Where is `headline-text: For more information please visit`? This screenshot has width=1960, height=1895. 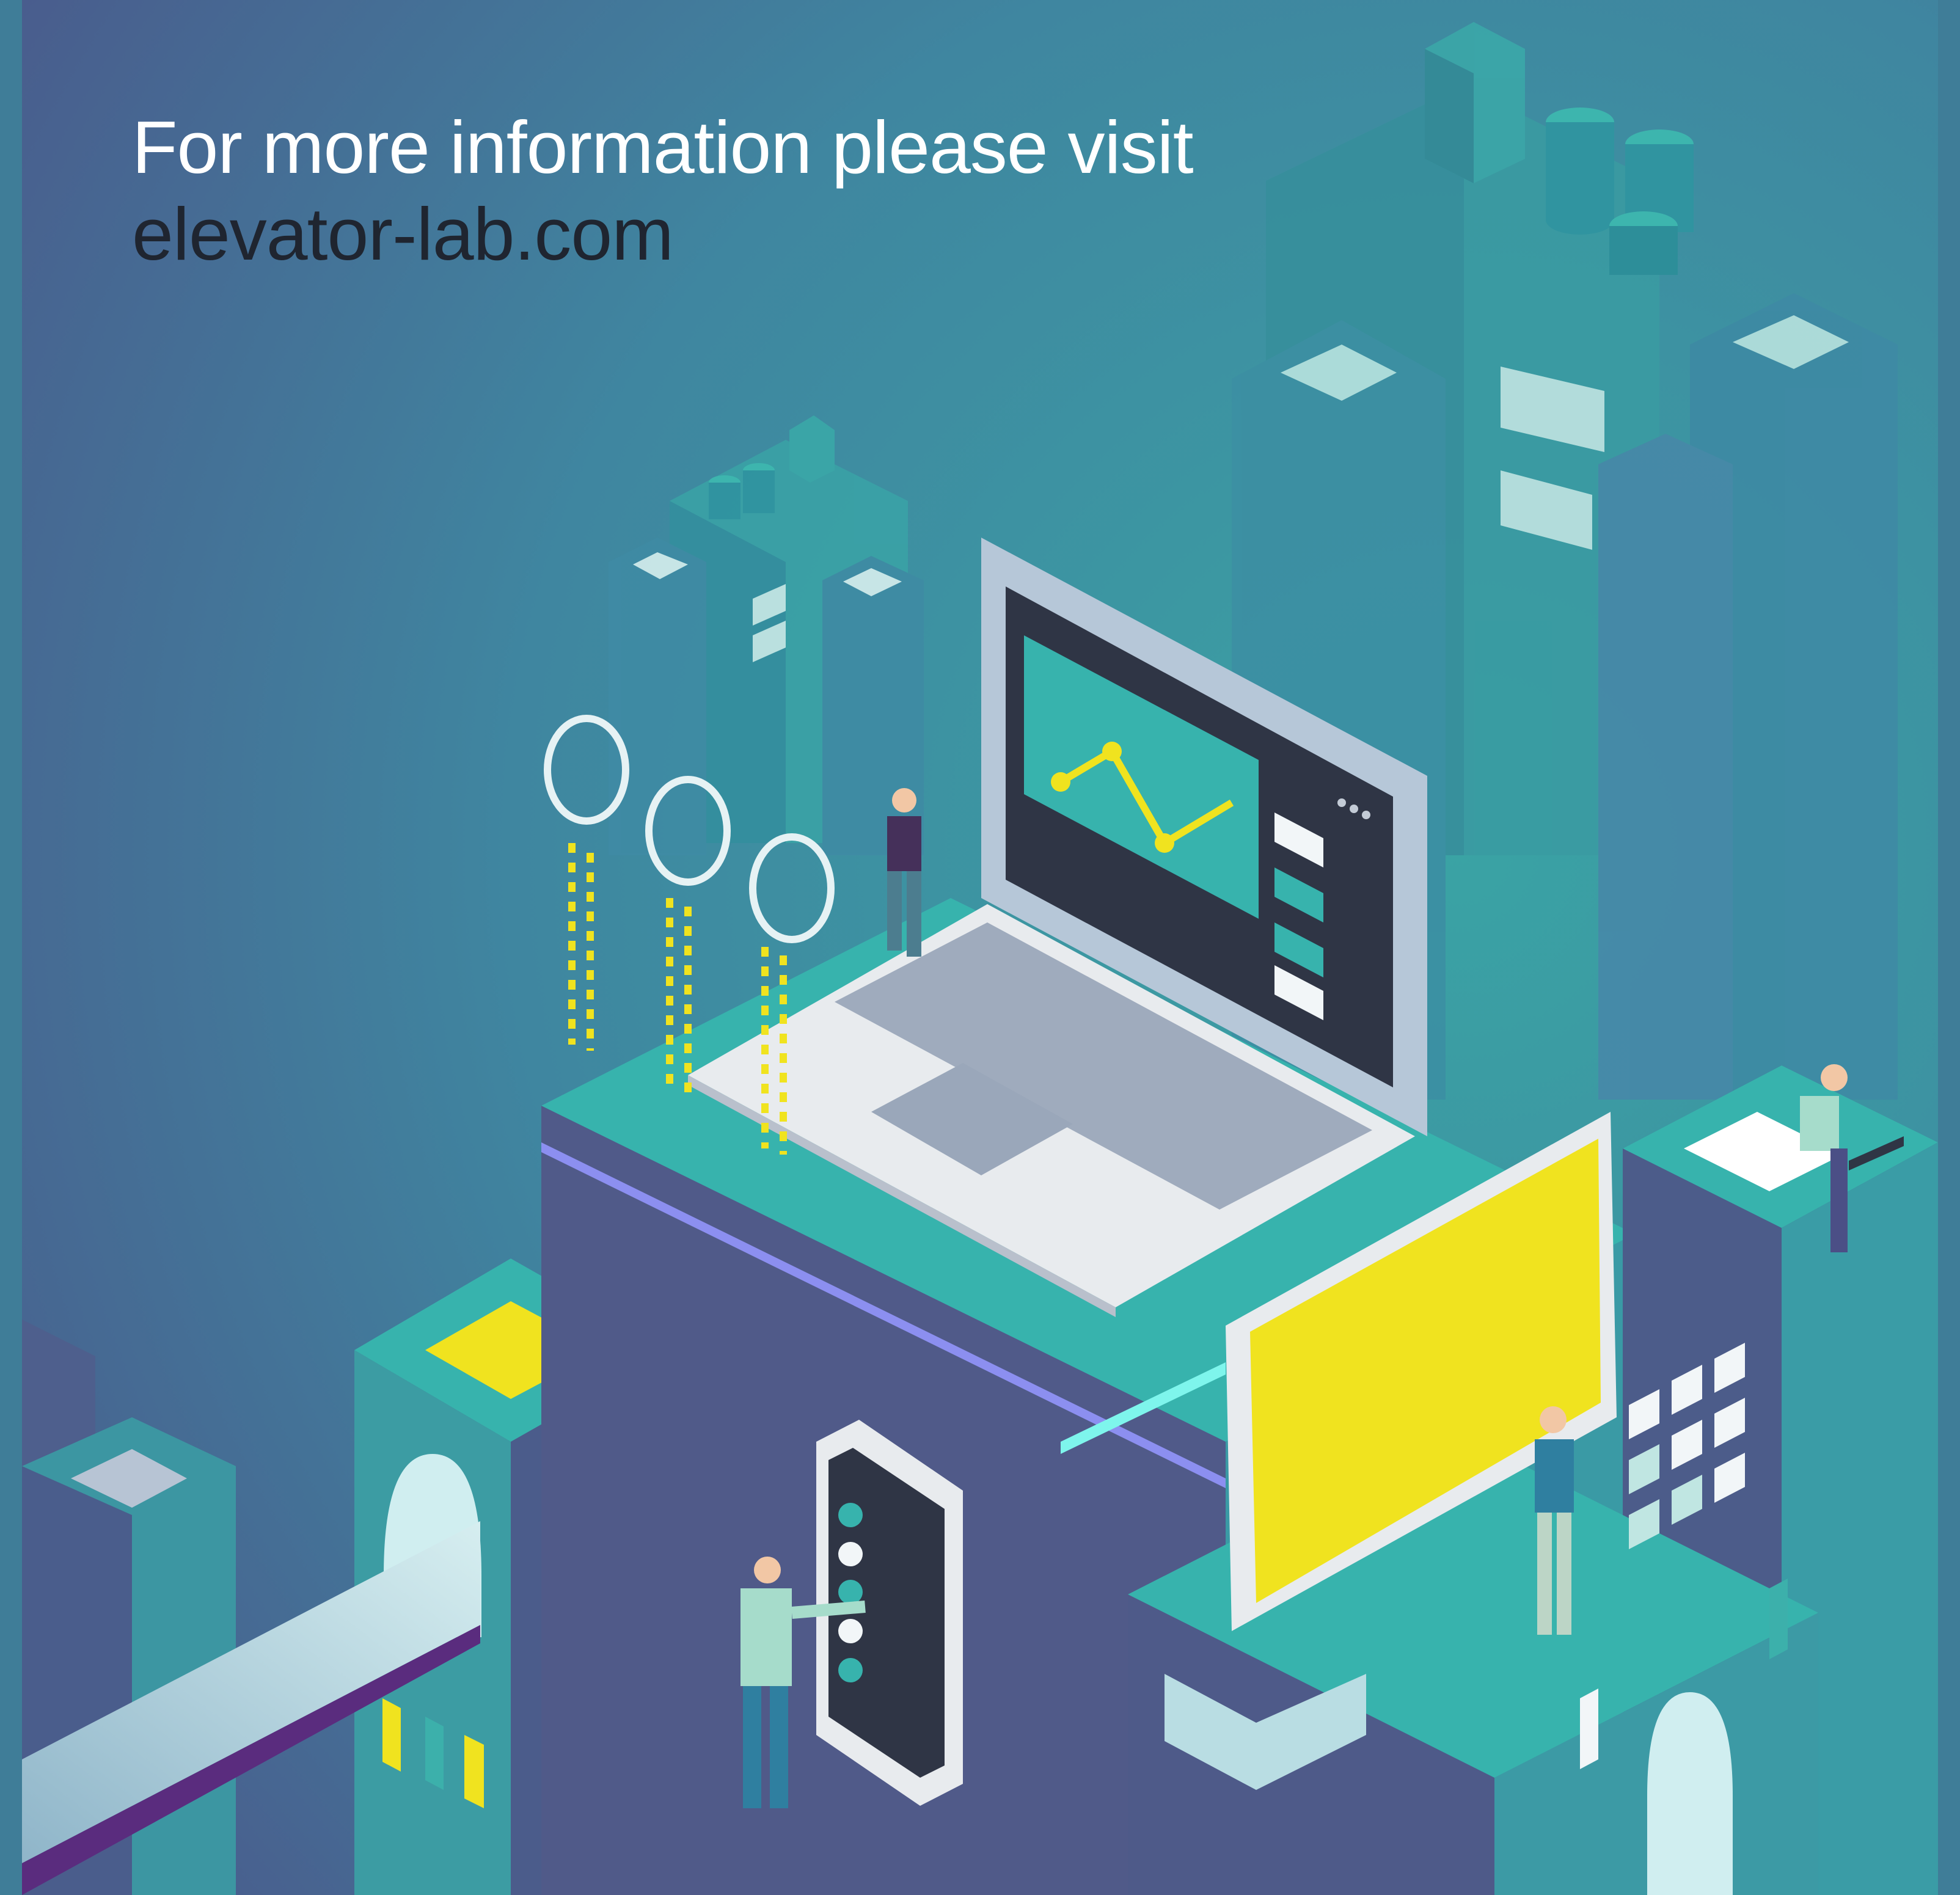 headline-text: For more information please visit is located at coordinates (663, 147).